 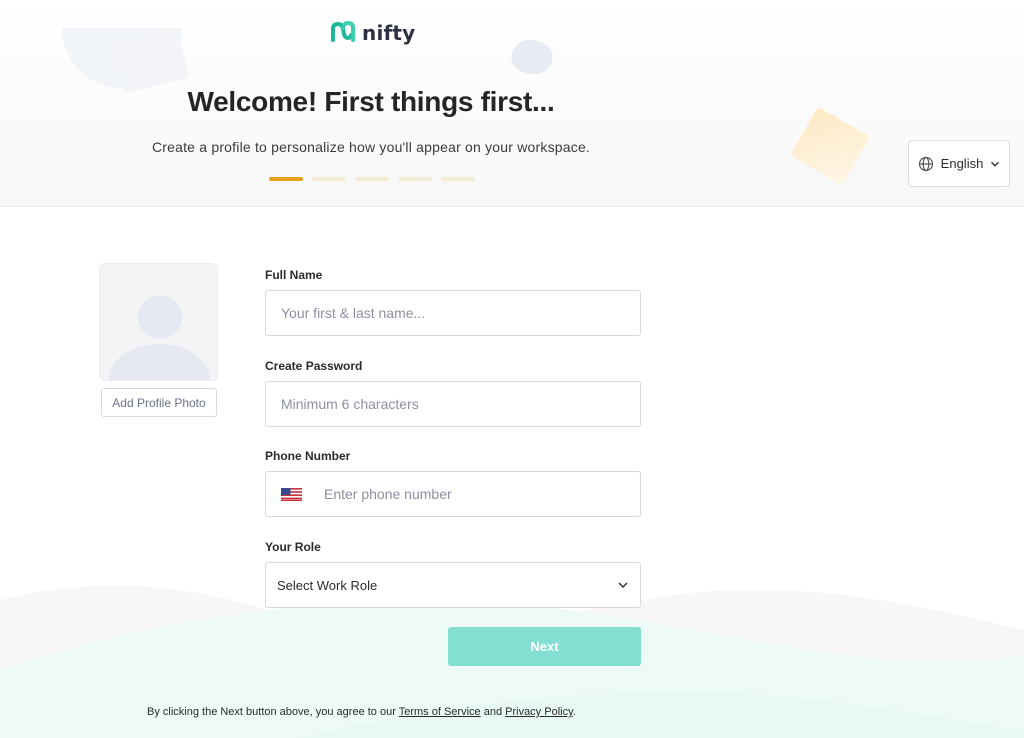 What do you see at coordinates (544, 646) in the screenshot?
I see `next-button: Next` at bounding box center [544, 646].